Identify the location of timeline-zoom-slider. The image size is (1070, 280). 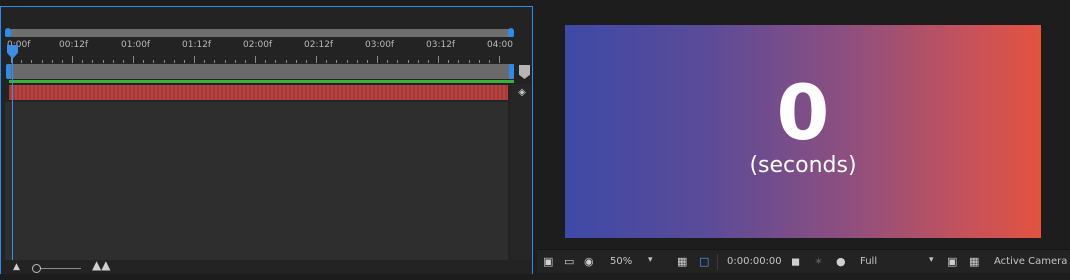
(60, 268).